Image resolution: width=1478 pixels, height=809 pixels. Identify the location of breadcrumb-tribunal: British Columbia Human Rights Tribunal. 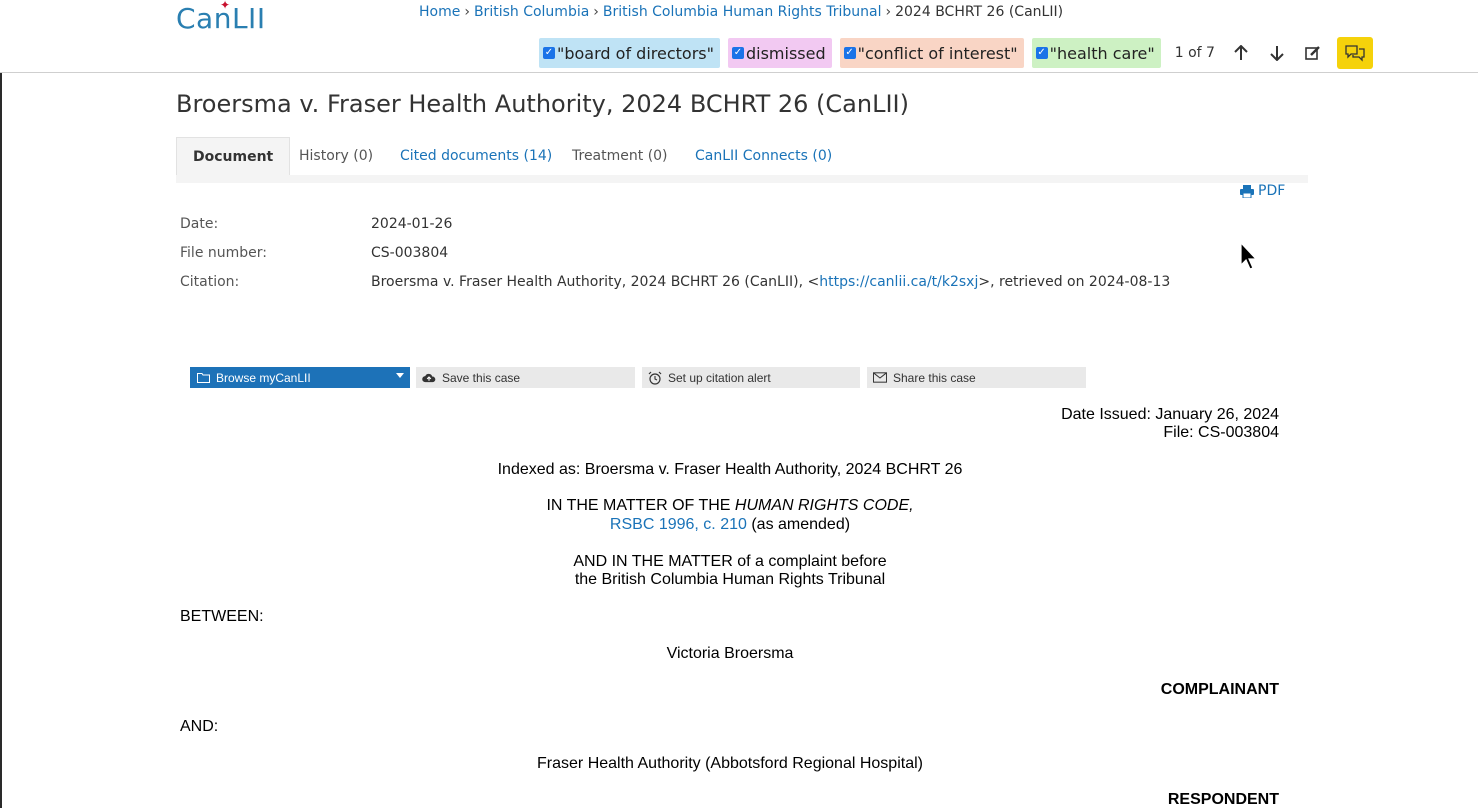
(742, 12).